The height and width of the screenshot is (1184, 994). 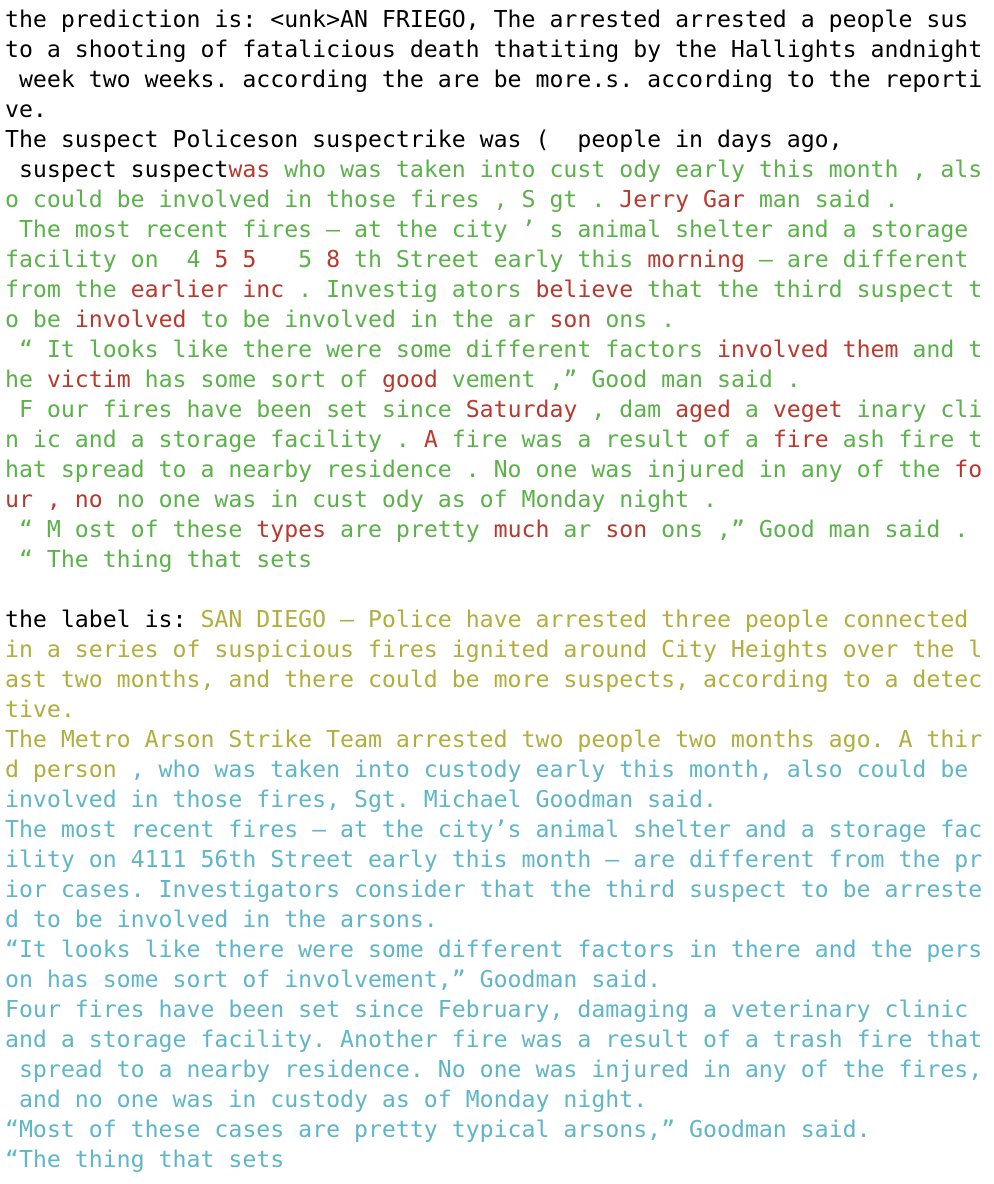 I want to click on text-segment: , dam, so click(x=626, y=409).